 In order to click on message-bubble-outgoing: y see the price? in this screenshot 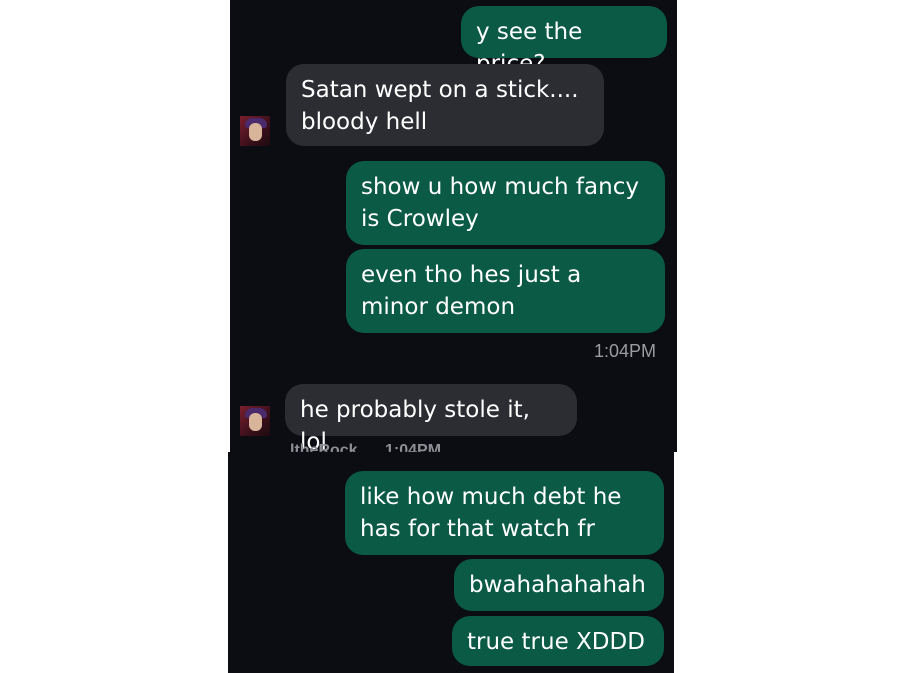, I will do `click(564, 41)`.